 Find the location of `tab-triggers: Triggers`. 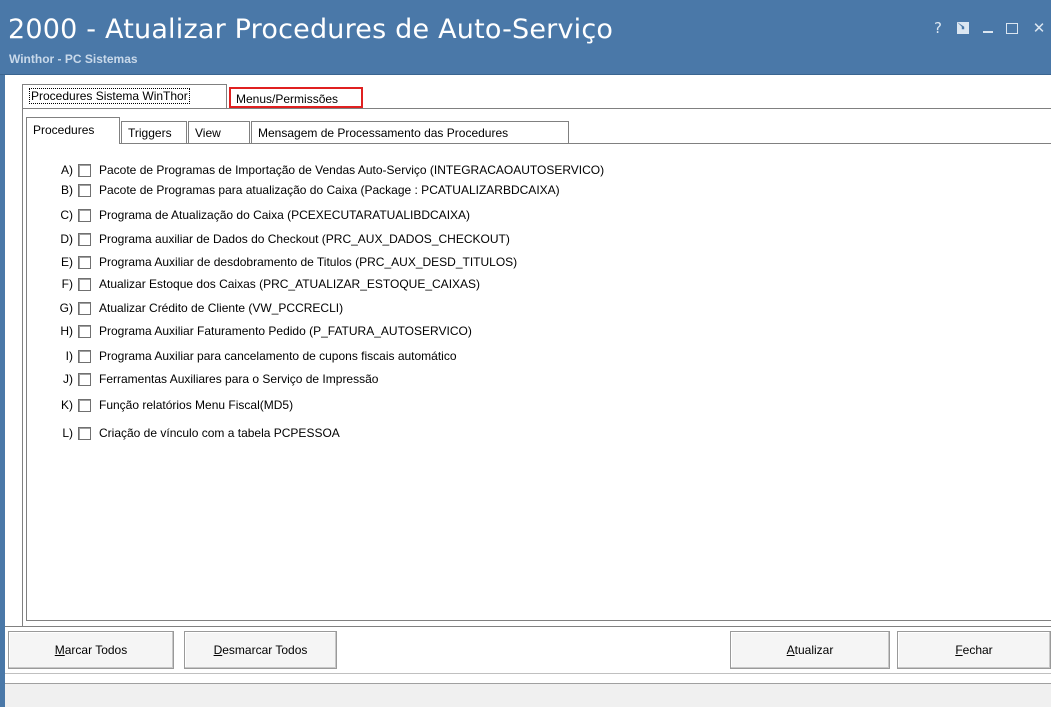

tab-triggers: Triggers is located at coordinates (154, 132).